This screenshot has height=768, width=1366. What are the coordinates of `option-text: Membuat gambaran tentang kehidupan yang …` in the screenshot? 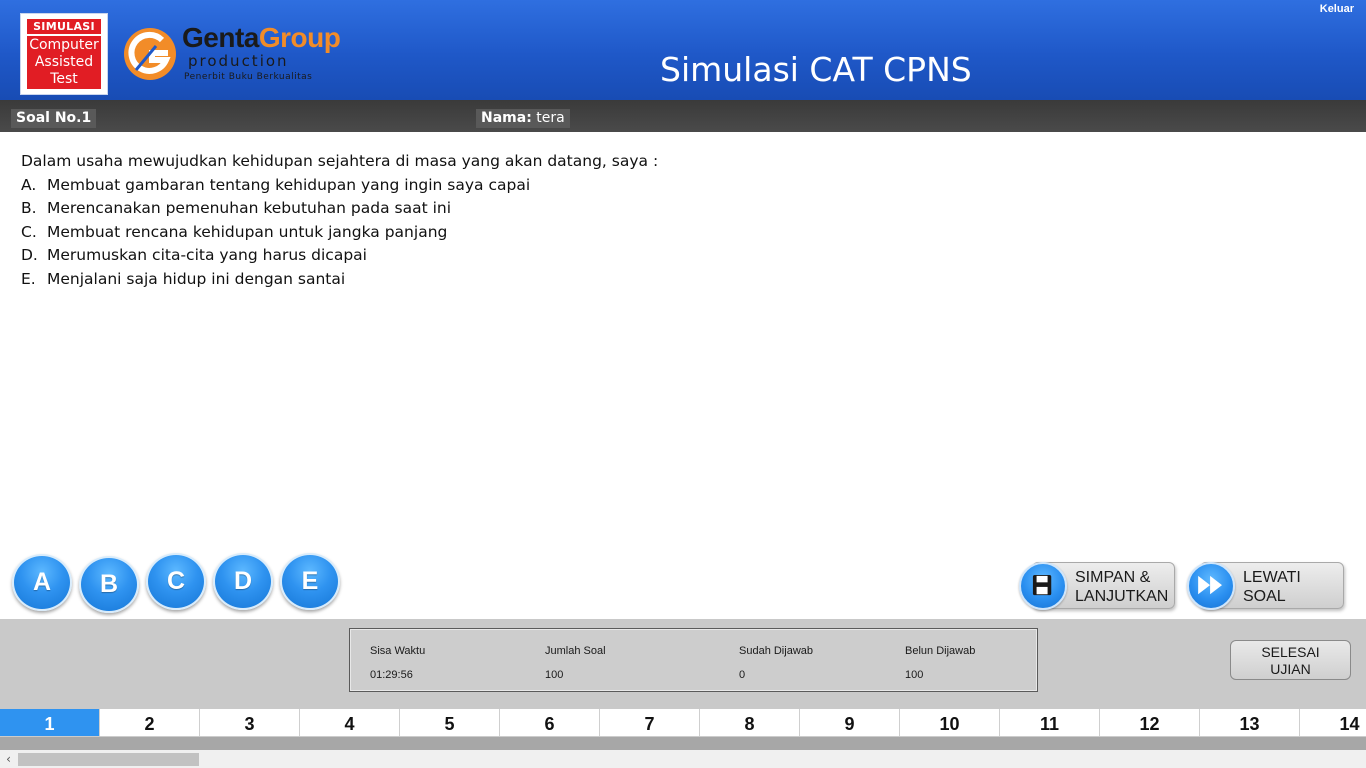 It's located at (289, 184).